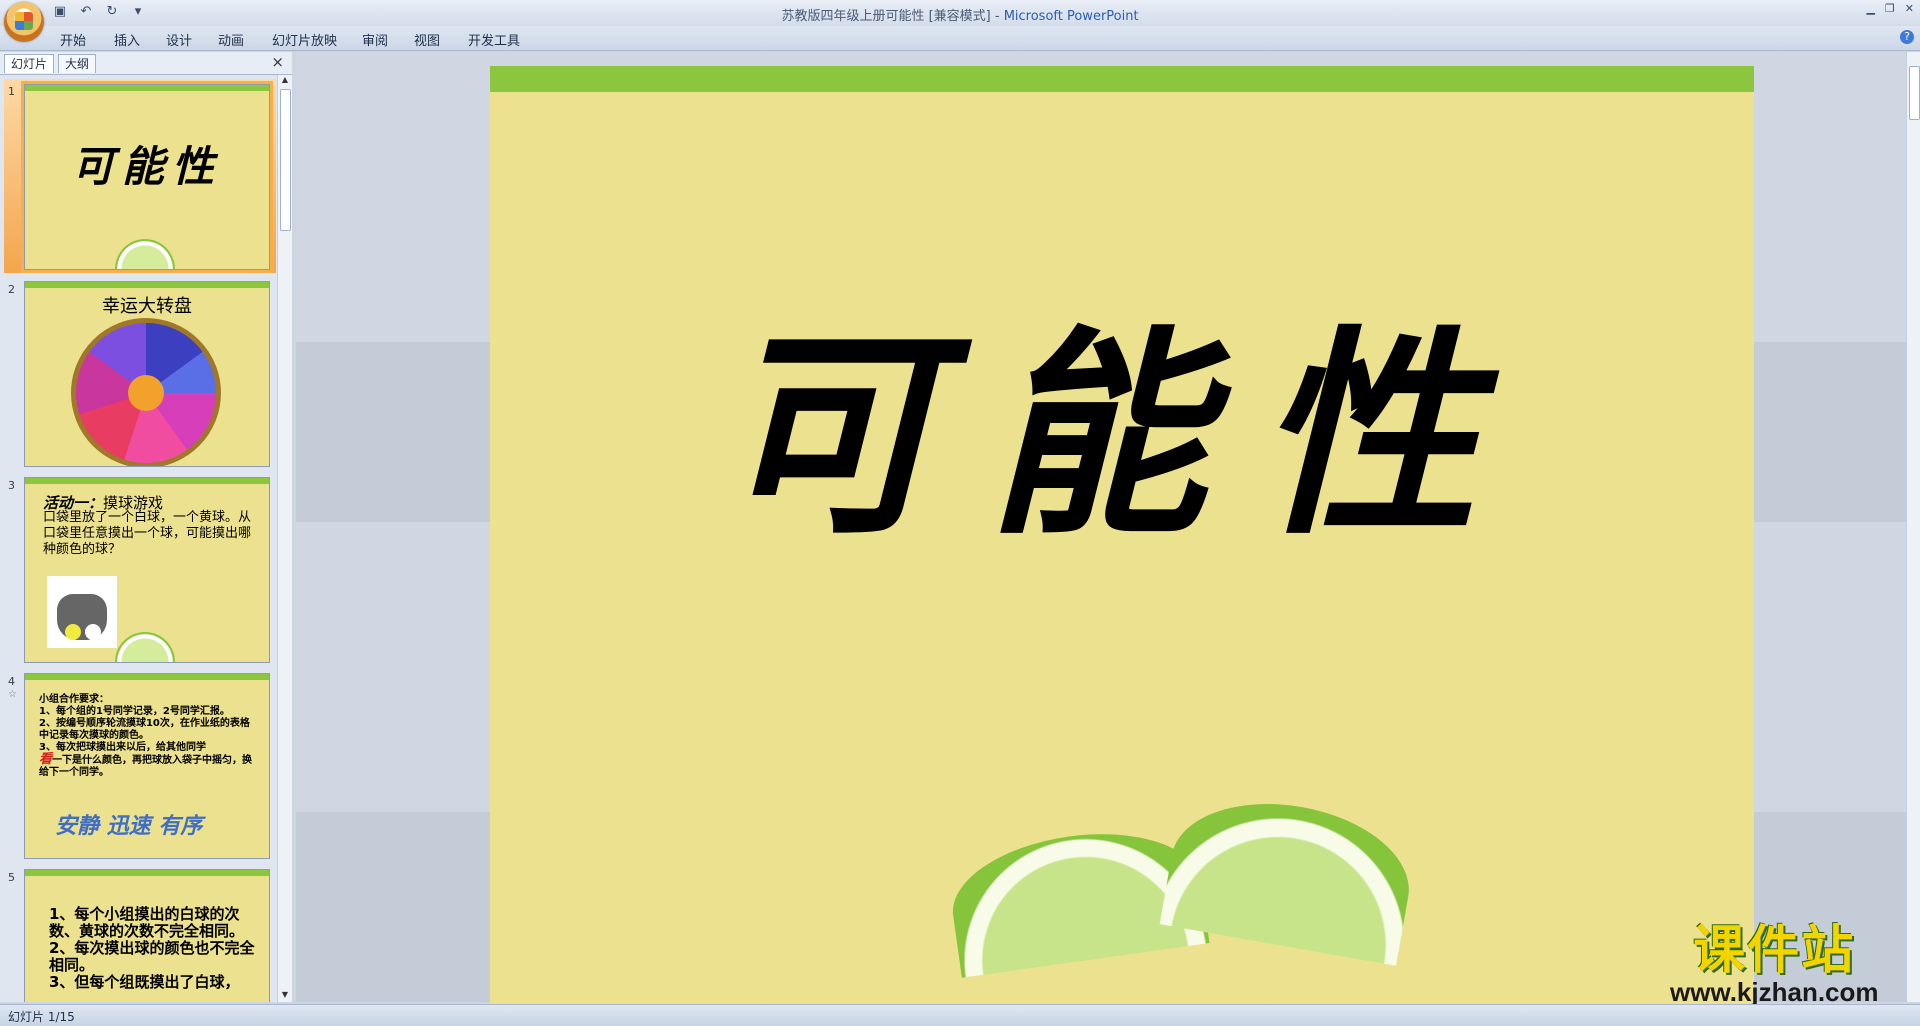 Image resolution: width=1920 pixels, height=1026 pixels. What do you see at coordinates (284, 538) in the screenshot?
I see `thumbnail-scrollbar: ▲ ▼` at bounding box center [284, 538].